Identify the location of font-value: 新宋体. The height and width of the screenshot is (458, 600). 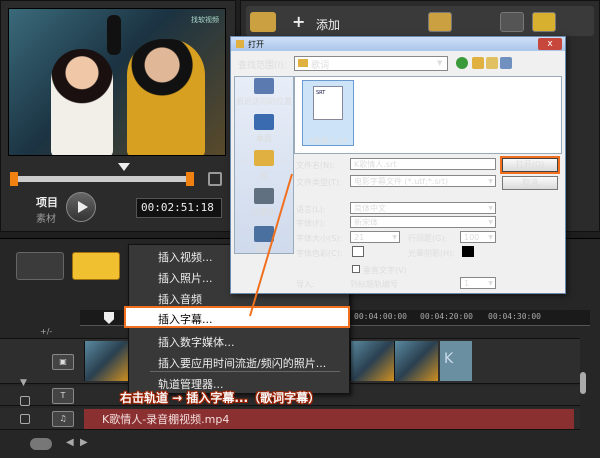
(366, 222).